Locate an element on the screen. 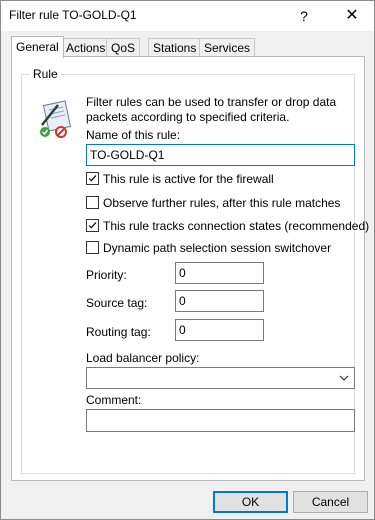 This screenshot has width=375, height=520. source-tag-value: 0 is located at coordinates (182, 301).